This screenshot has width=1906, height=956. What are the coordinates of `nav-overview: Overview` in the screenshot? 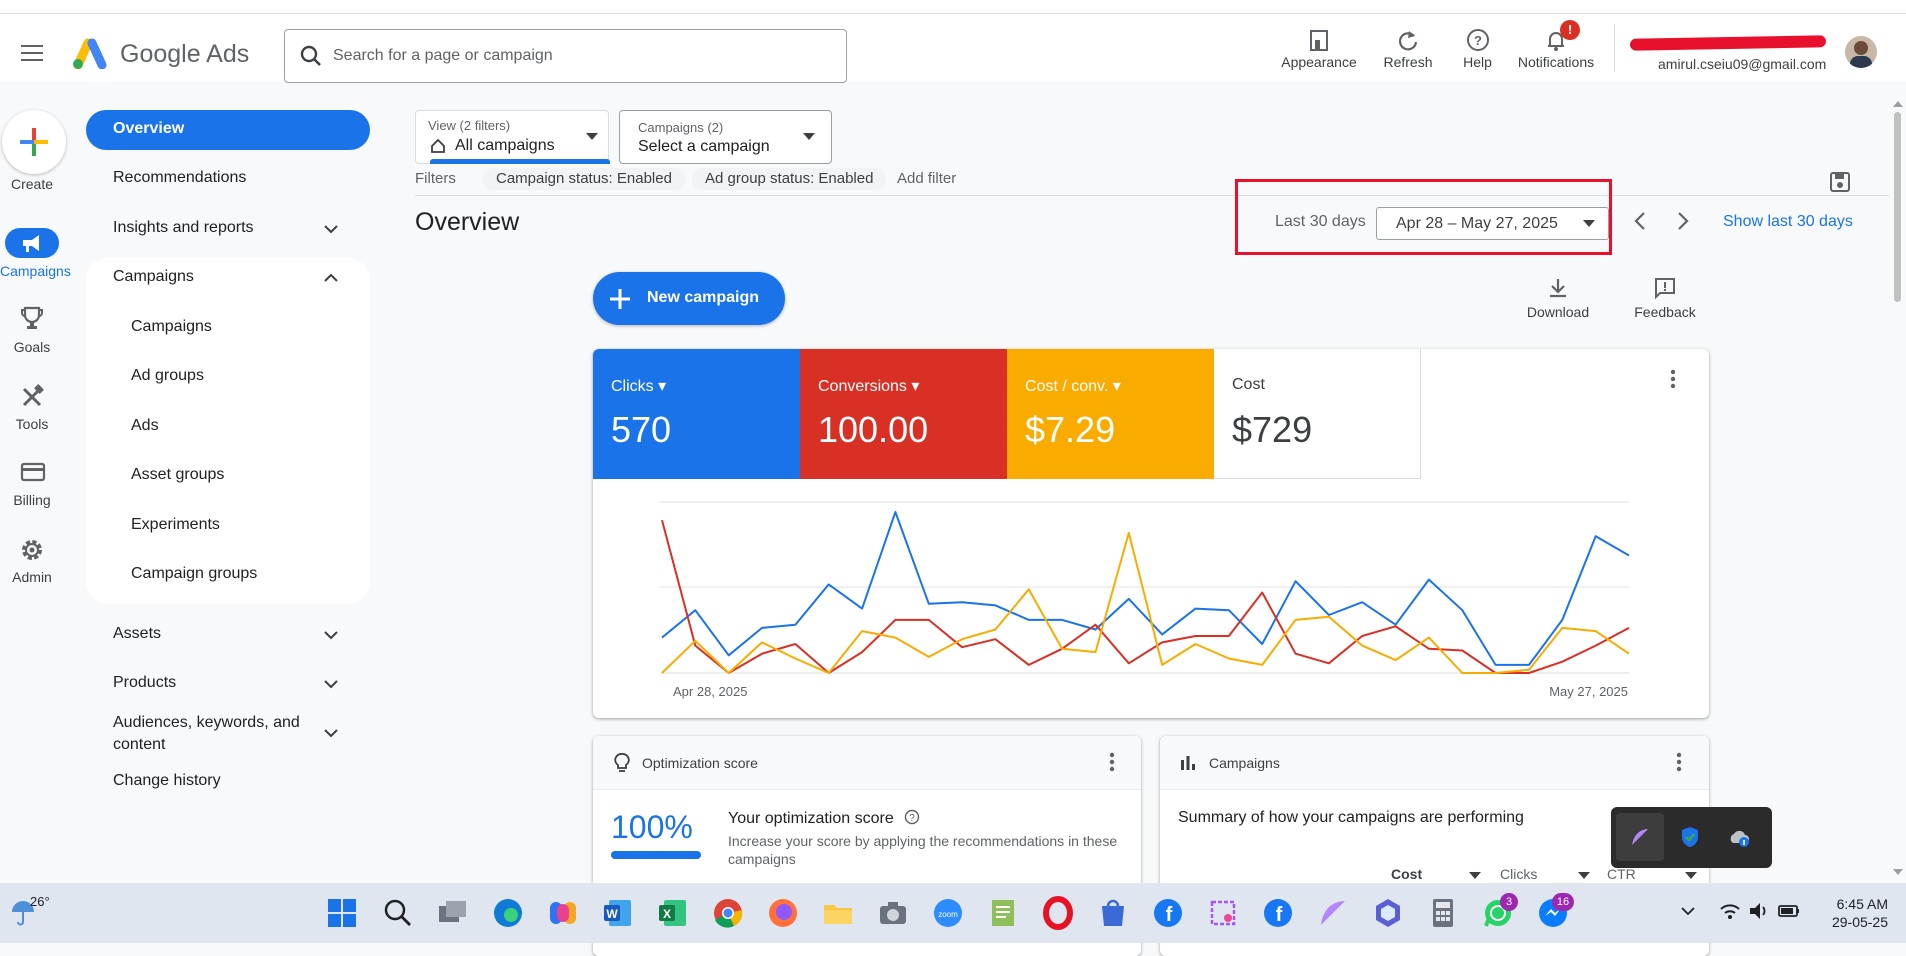 It's located at (228, 130).